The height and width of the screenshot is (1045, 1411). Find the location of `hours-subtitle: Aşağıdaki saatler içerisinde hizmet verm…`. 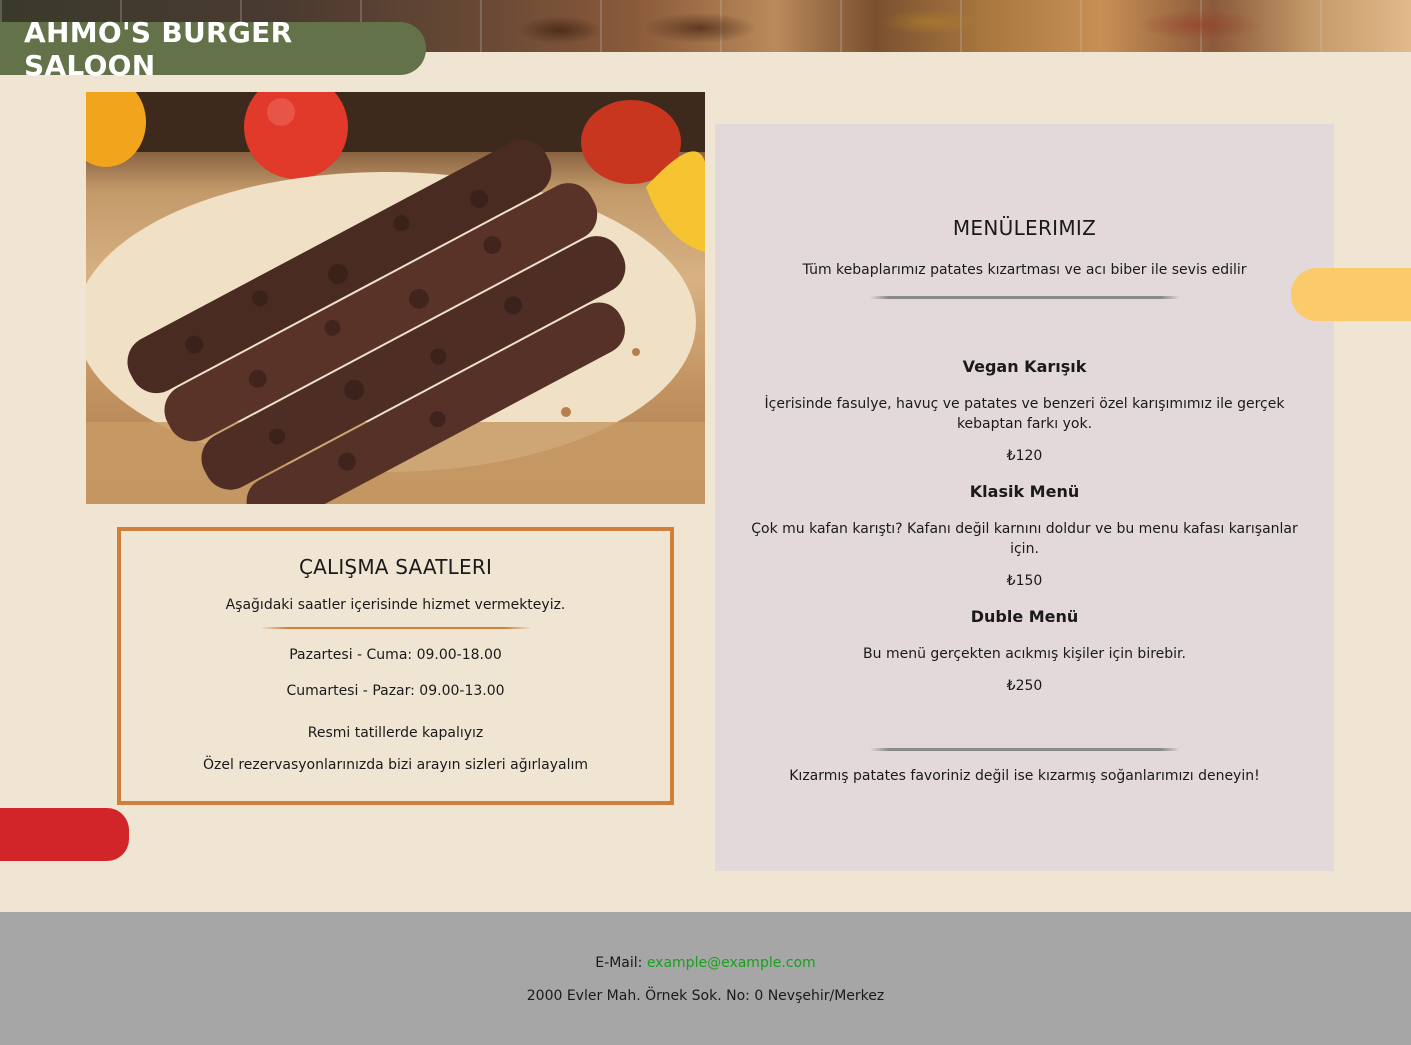

hours-subtitle: Aşağıdaki saatler içerisinde hizmet verm… is located at coordinates (395, 605).